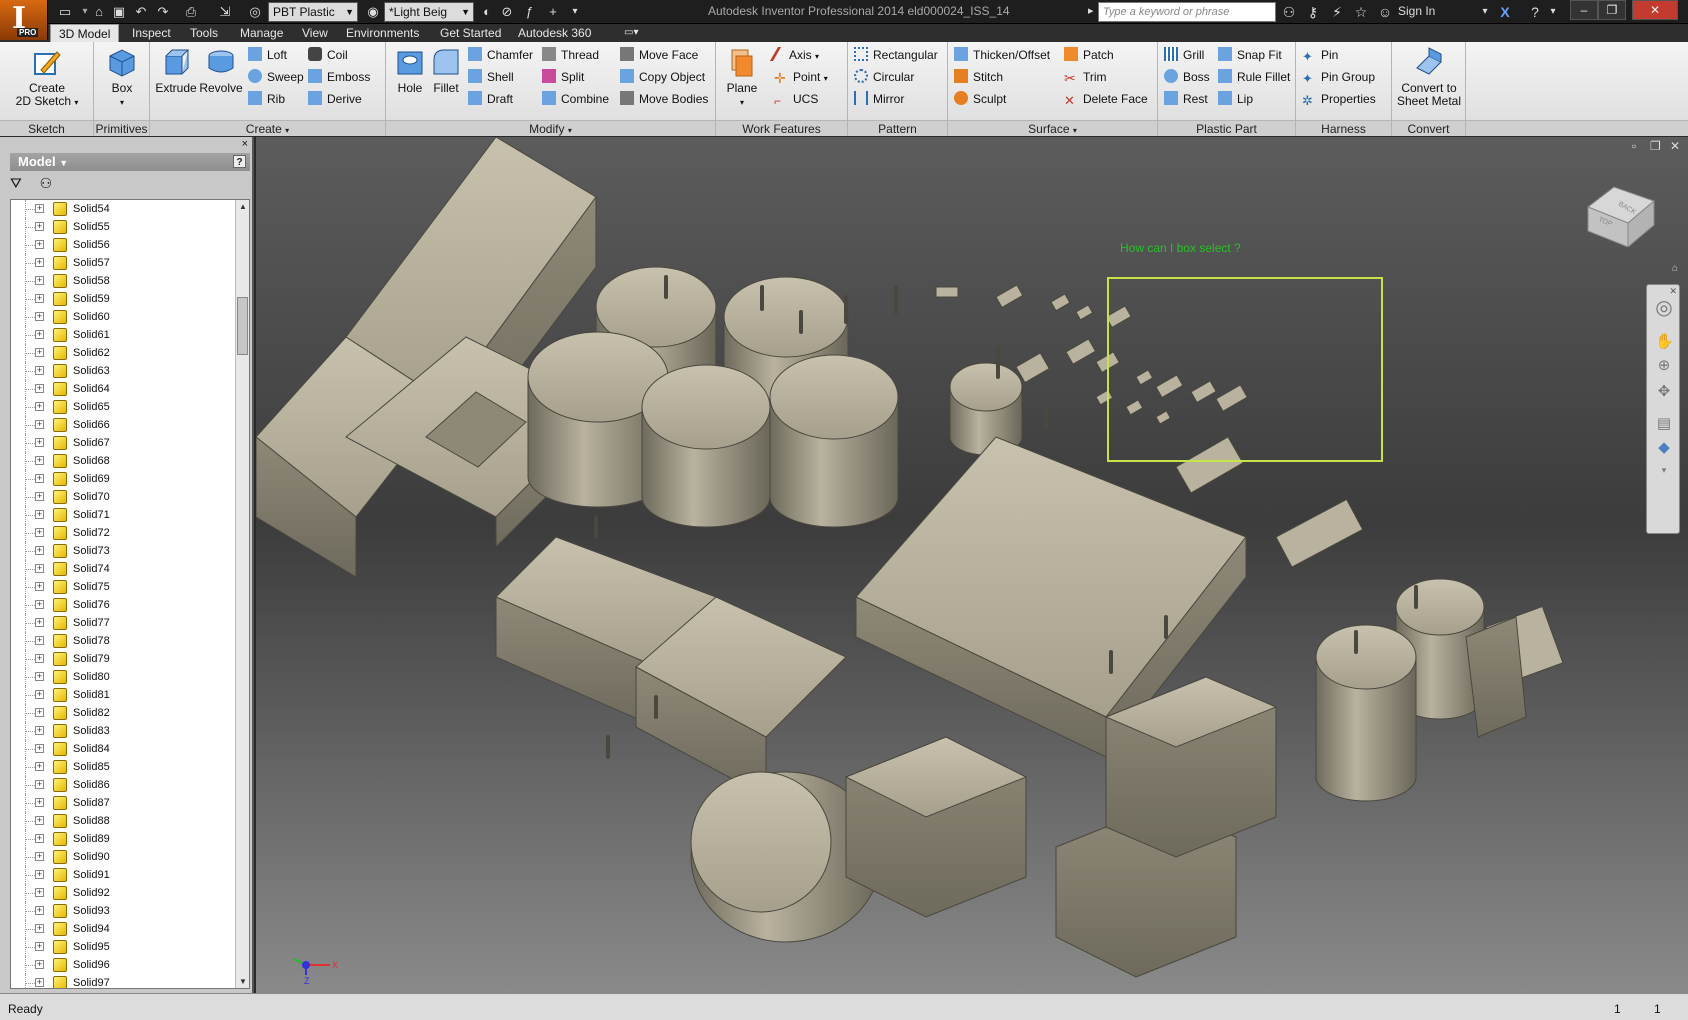  What do you see at coordinates (1655, 10) in the screenshot?
I see `close-window-button: ✕` at bounding box center [1655, 10].